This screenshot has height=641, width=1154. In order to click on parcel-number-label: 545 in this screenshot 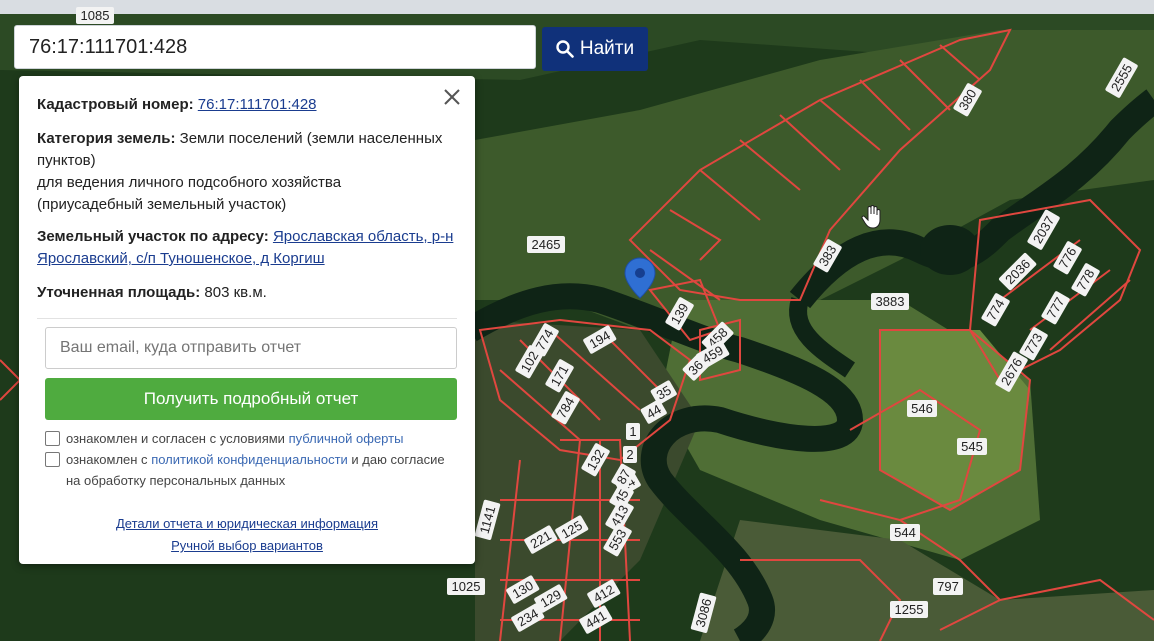, I will do `click(972, 446)`.